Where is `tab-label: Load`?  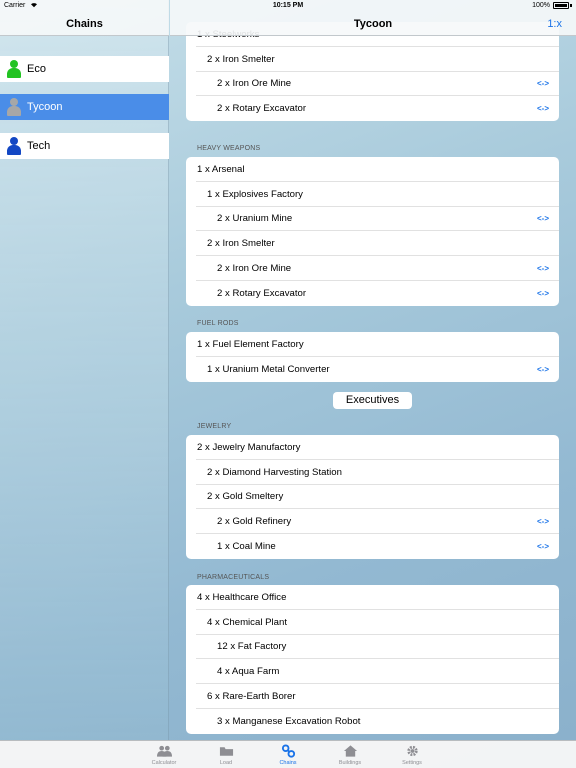
tab-label: Load is located at coordinates (226, 763).